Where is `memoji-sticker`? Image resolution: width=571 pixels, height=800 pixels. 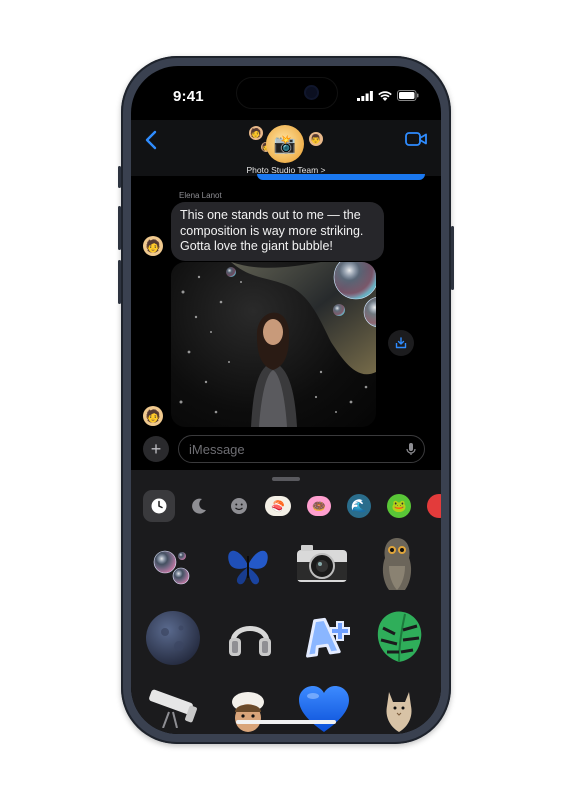 memoji-sticker is located at coordinates (248, 710).